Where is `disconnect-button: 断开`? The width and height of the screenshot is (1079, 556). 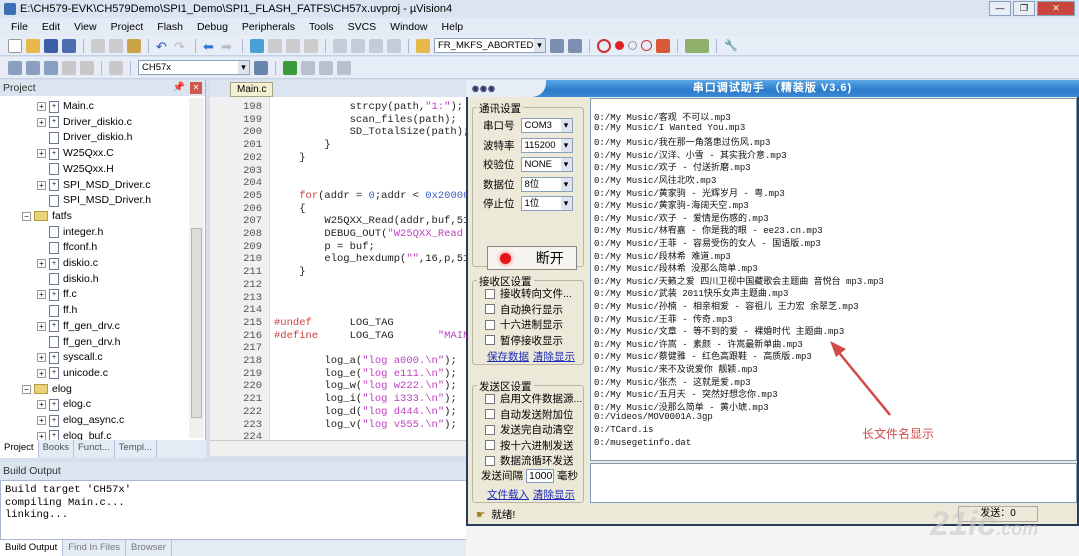
disconnect-button: 断开 is located at coordinates (532, 258).